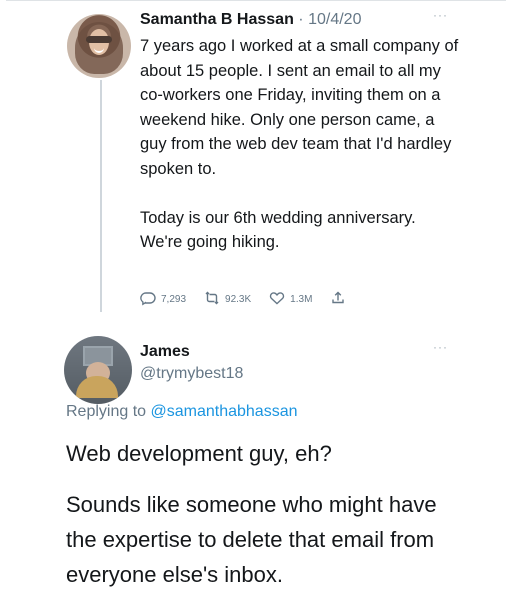  What do you see at coordinates (301, 299) in the screenshot?
I see `like-count: 1.3M` at bounding box center [301, 299].